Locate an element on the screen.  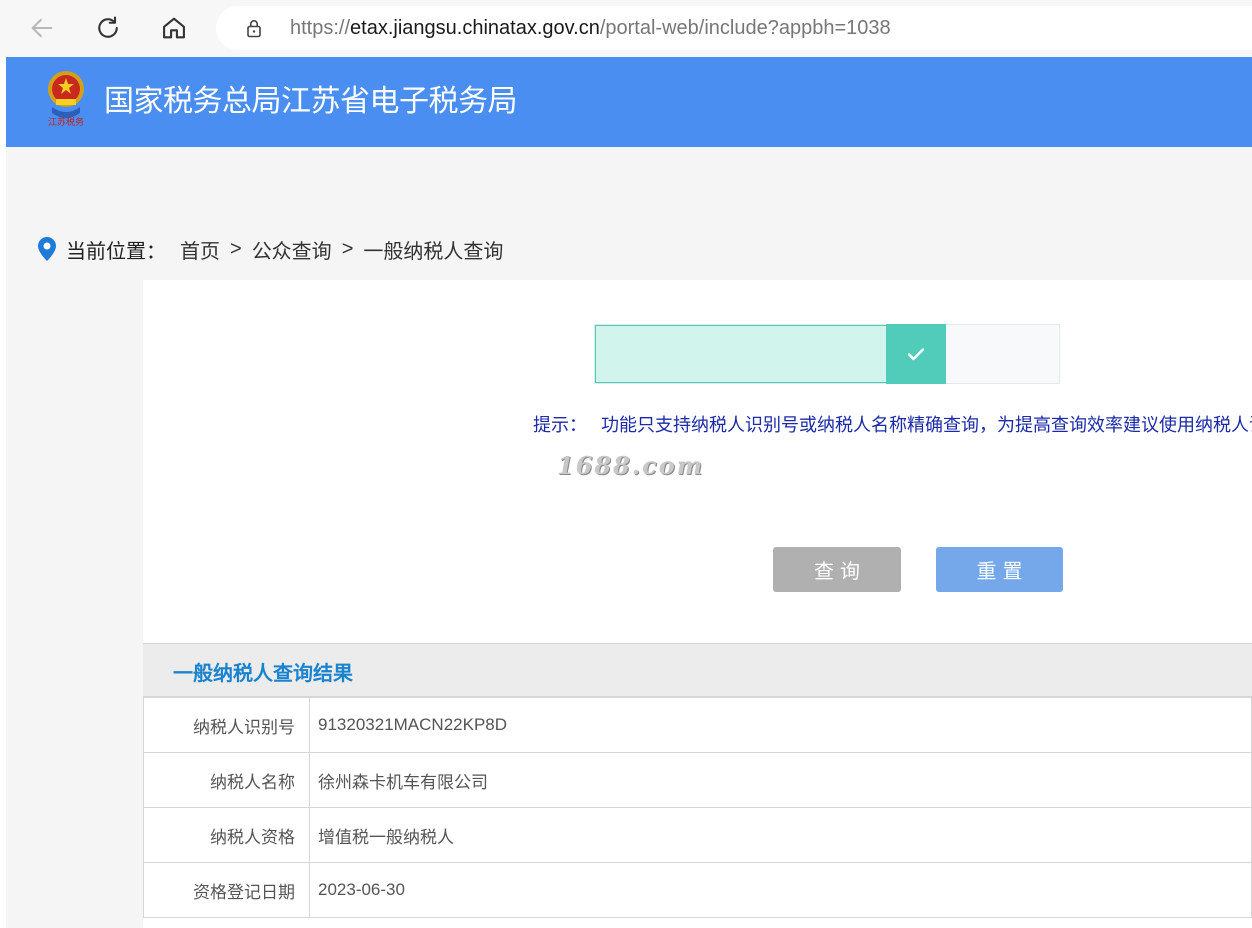
site-title: 国家税务总局江苏省电子税务局 is located at coordinates (311, 101).